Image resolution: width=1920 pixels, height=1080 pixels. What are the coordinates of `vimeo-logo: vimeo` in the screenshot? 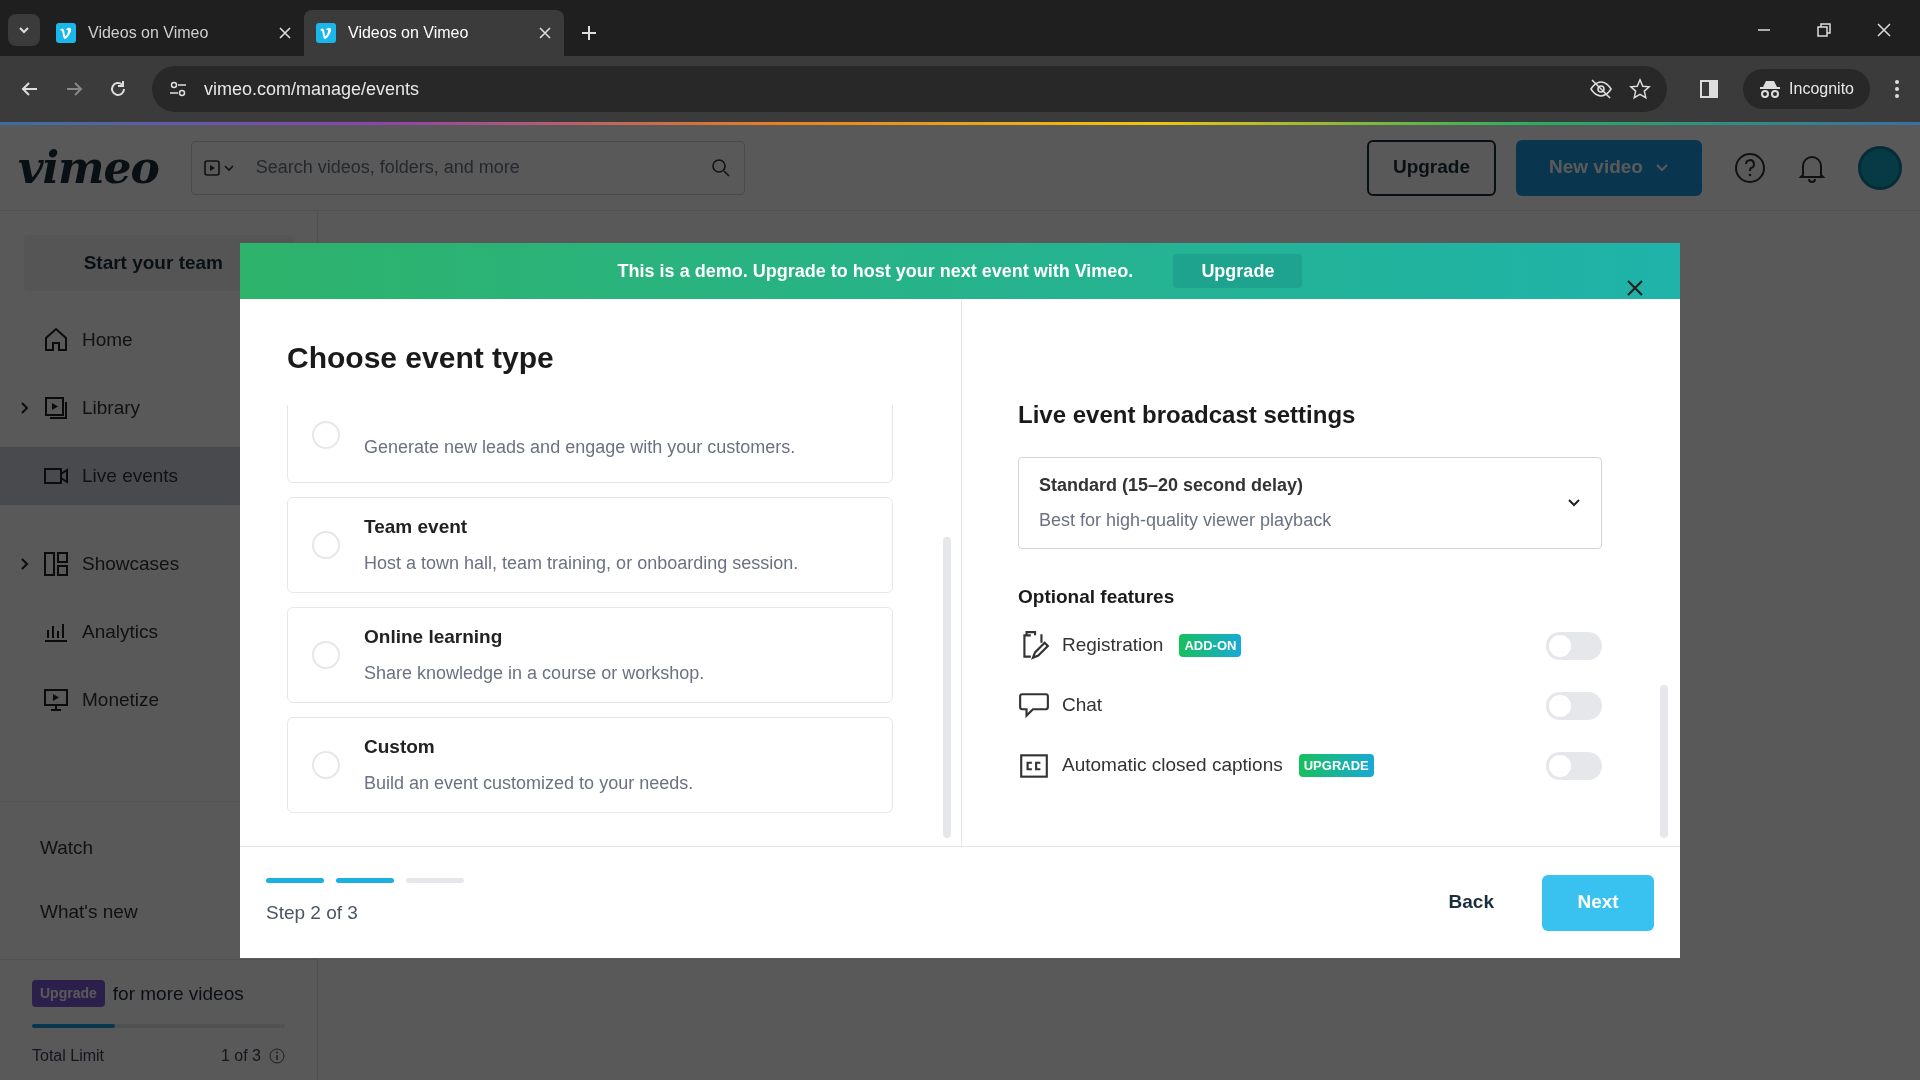 It's located at (88, 167).